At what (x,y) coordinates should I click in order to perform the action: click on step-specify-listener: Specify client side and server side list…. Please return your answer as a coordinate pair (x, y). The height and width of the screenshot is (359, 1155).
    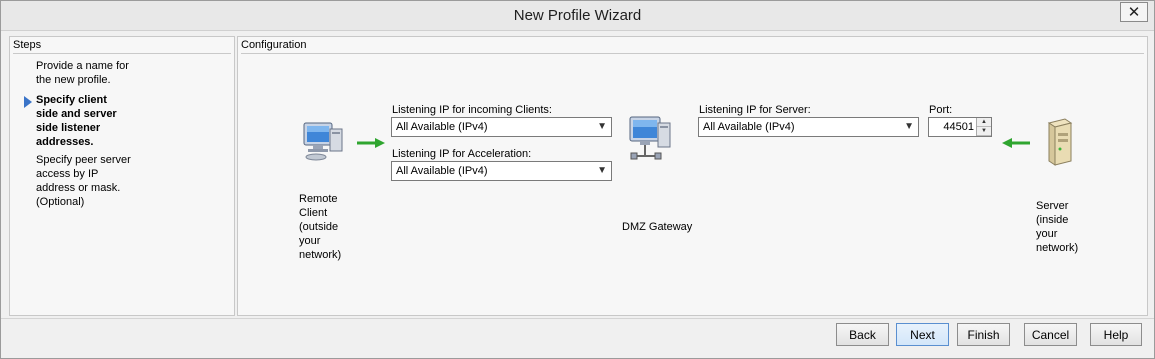
    Looking at the image, I should click on (86, 121).